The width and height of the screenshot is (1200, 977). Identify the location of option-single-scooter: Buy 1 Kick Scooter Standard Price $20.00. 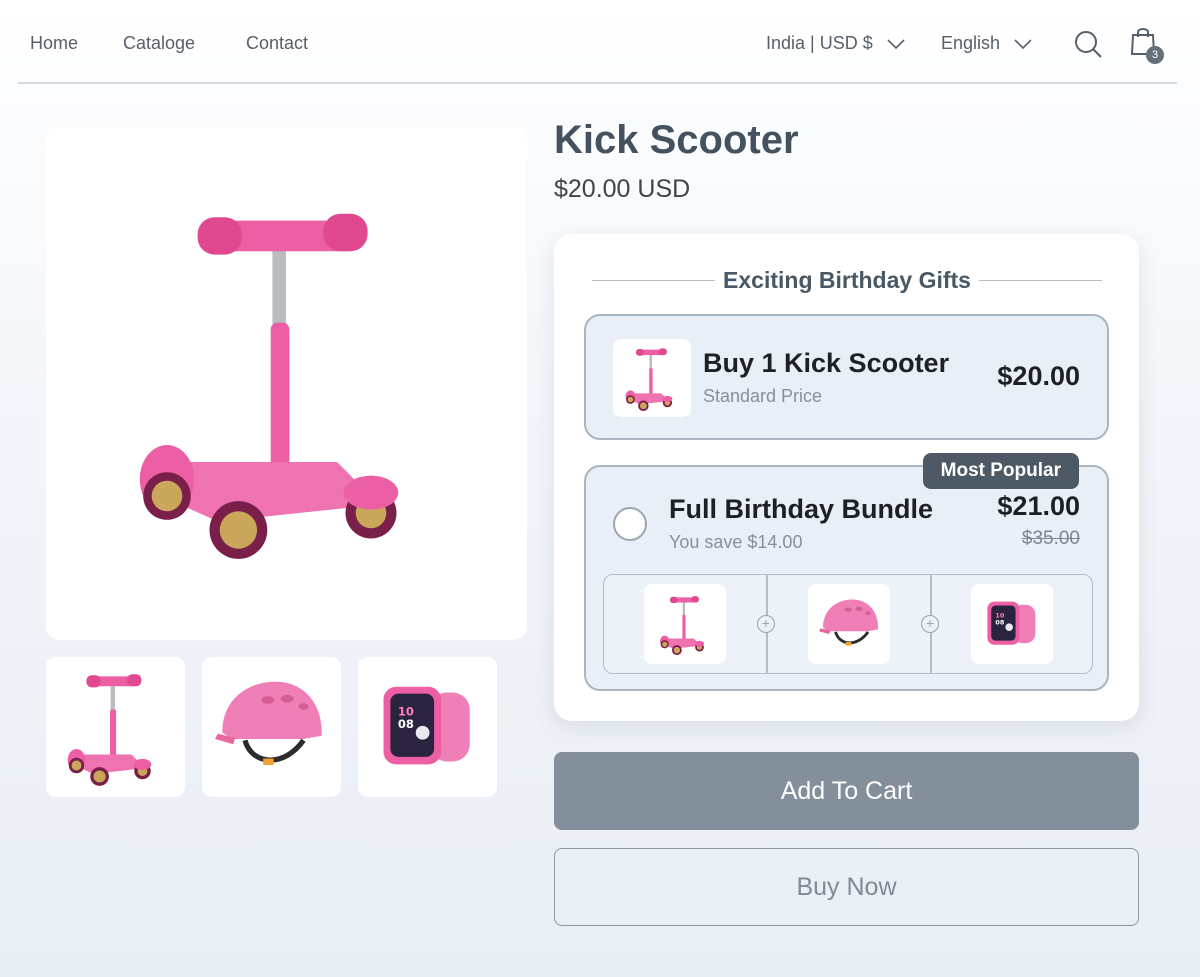
(846, 377).